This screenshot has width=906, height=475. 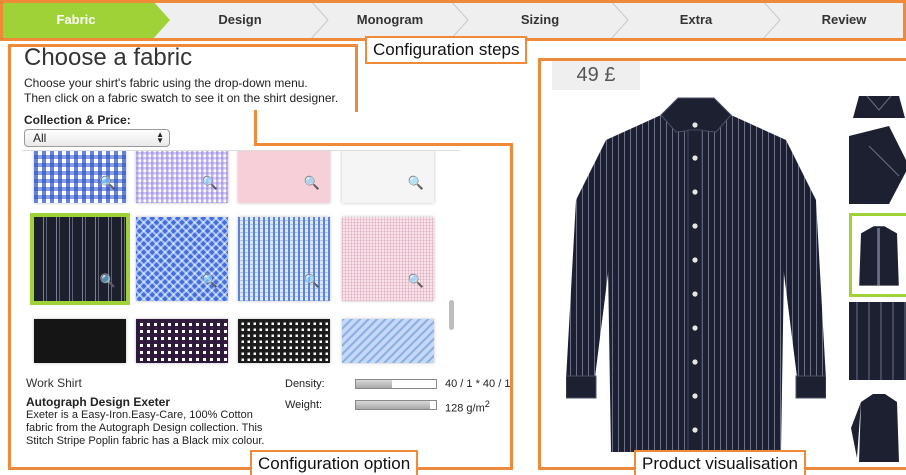 What do you see at coordinates (396, 384) in the screenshot?
I see `density-meter` at bounding box center [396, 384].